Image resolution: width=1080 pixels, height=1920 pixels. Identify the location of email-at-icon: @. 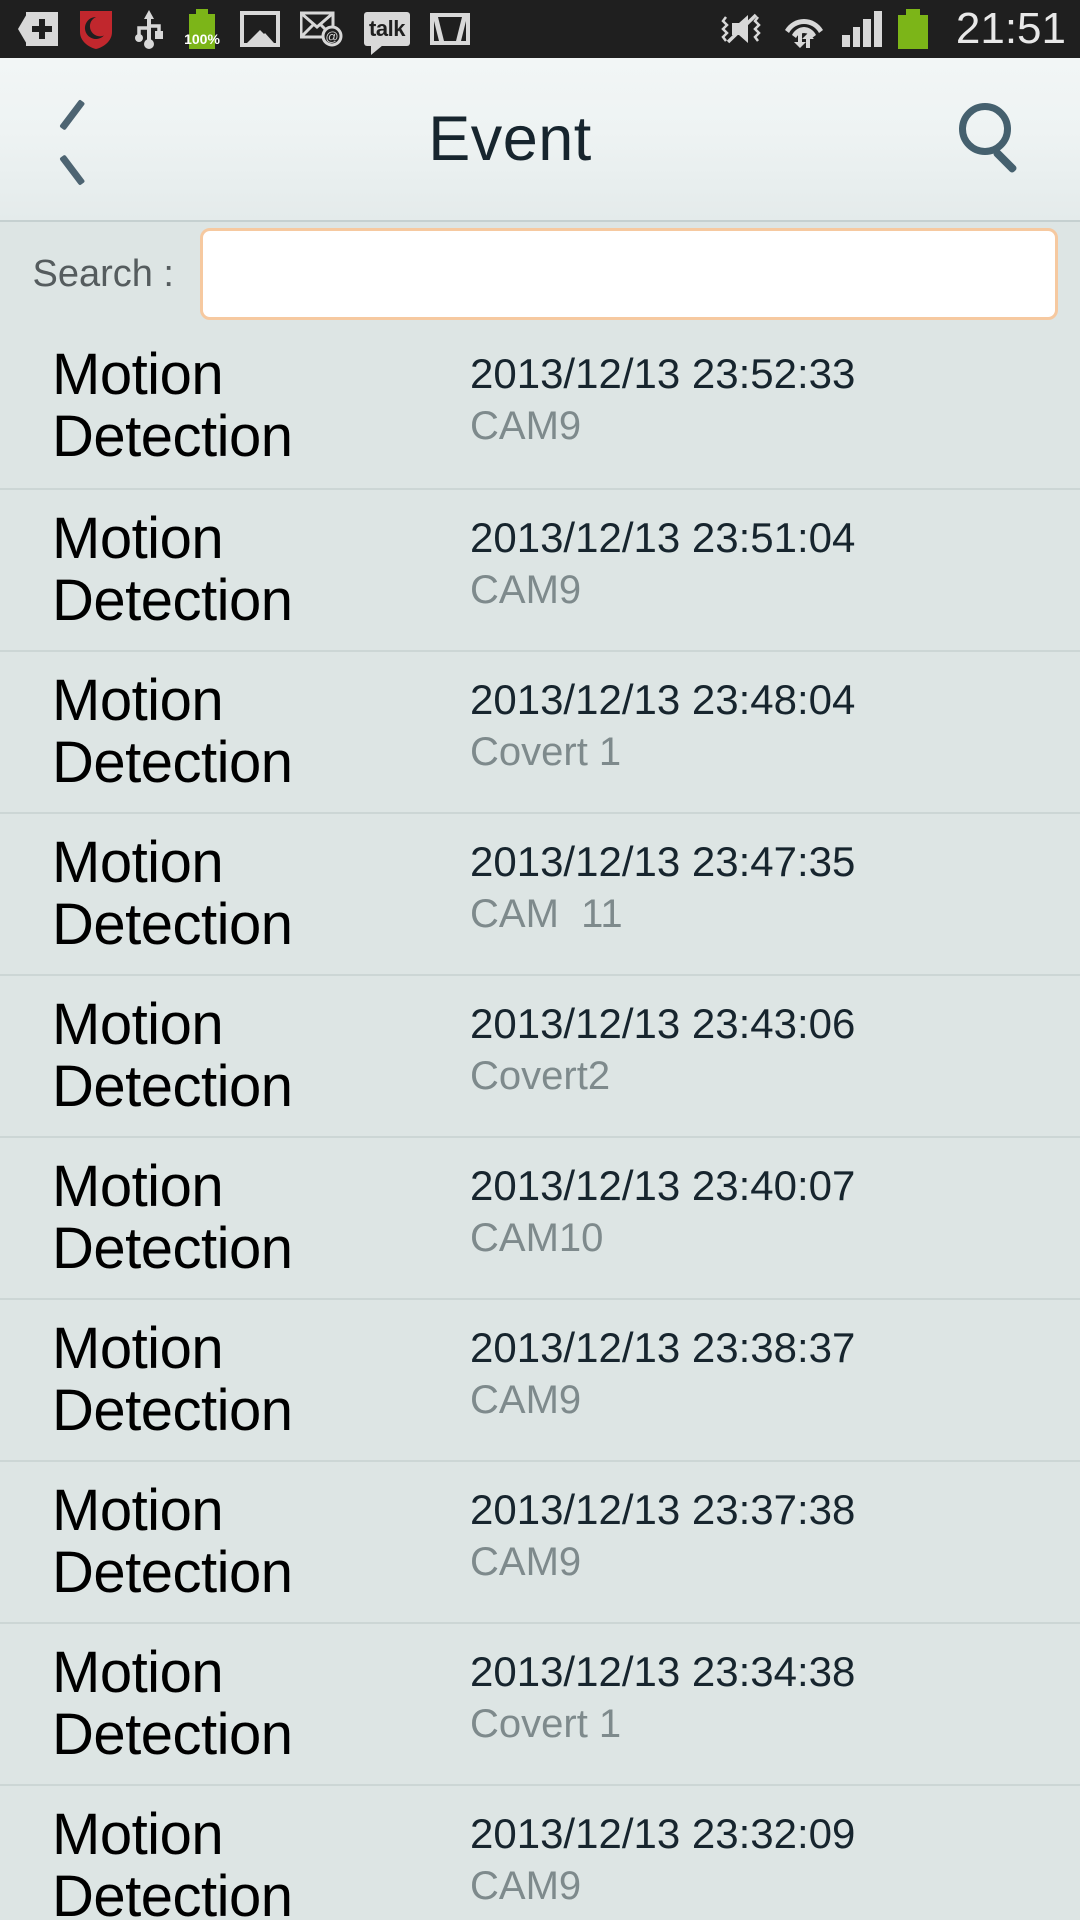
(322, 29).